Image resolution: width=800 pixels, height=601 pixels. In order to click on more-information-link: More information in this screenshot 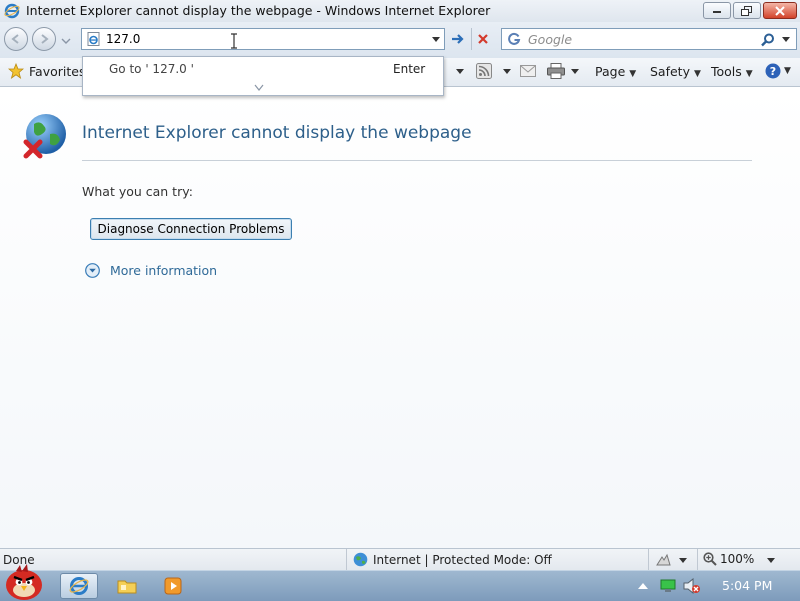, I will do `click(151, 270)`.